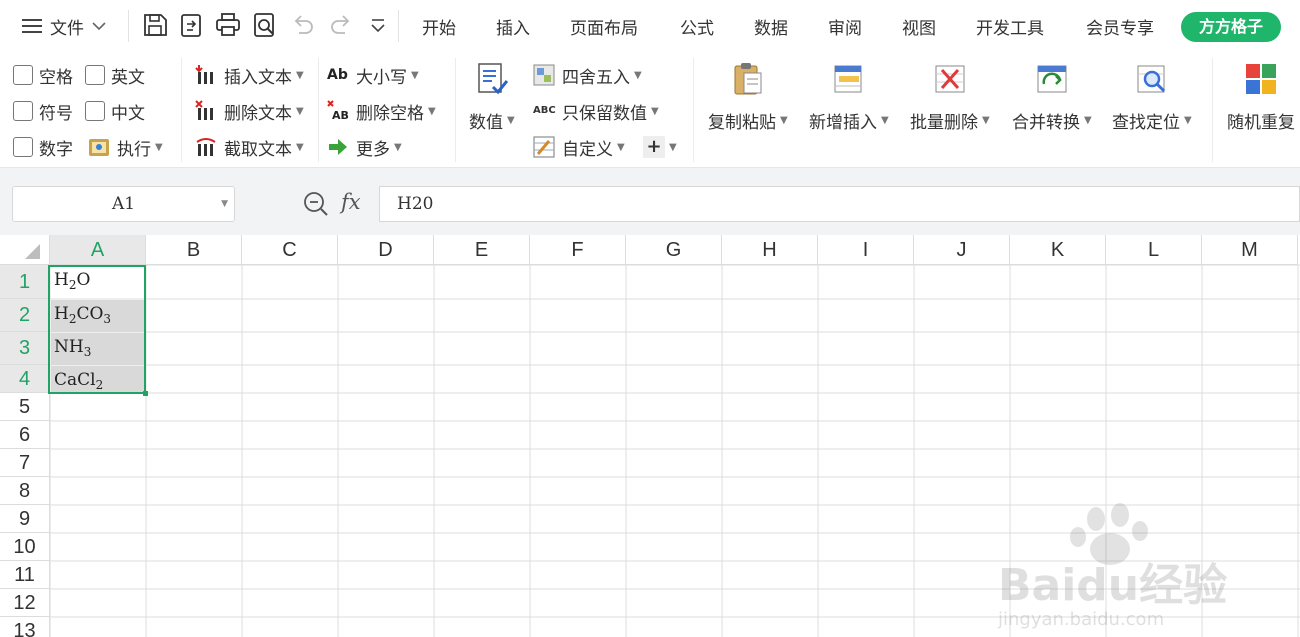 The height and width of the screenshot is (637, 1300). What do you see at coordinates (962, 250) in the screenshot?
I see `column-header-j: J` at bounding box center [962, 250].